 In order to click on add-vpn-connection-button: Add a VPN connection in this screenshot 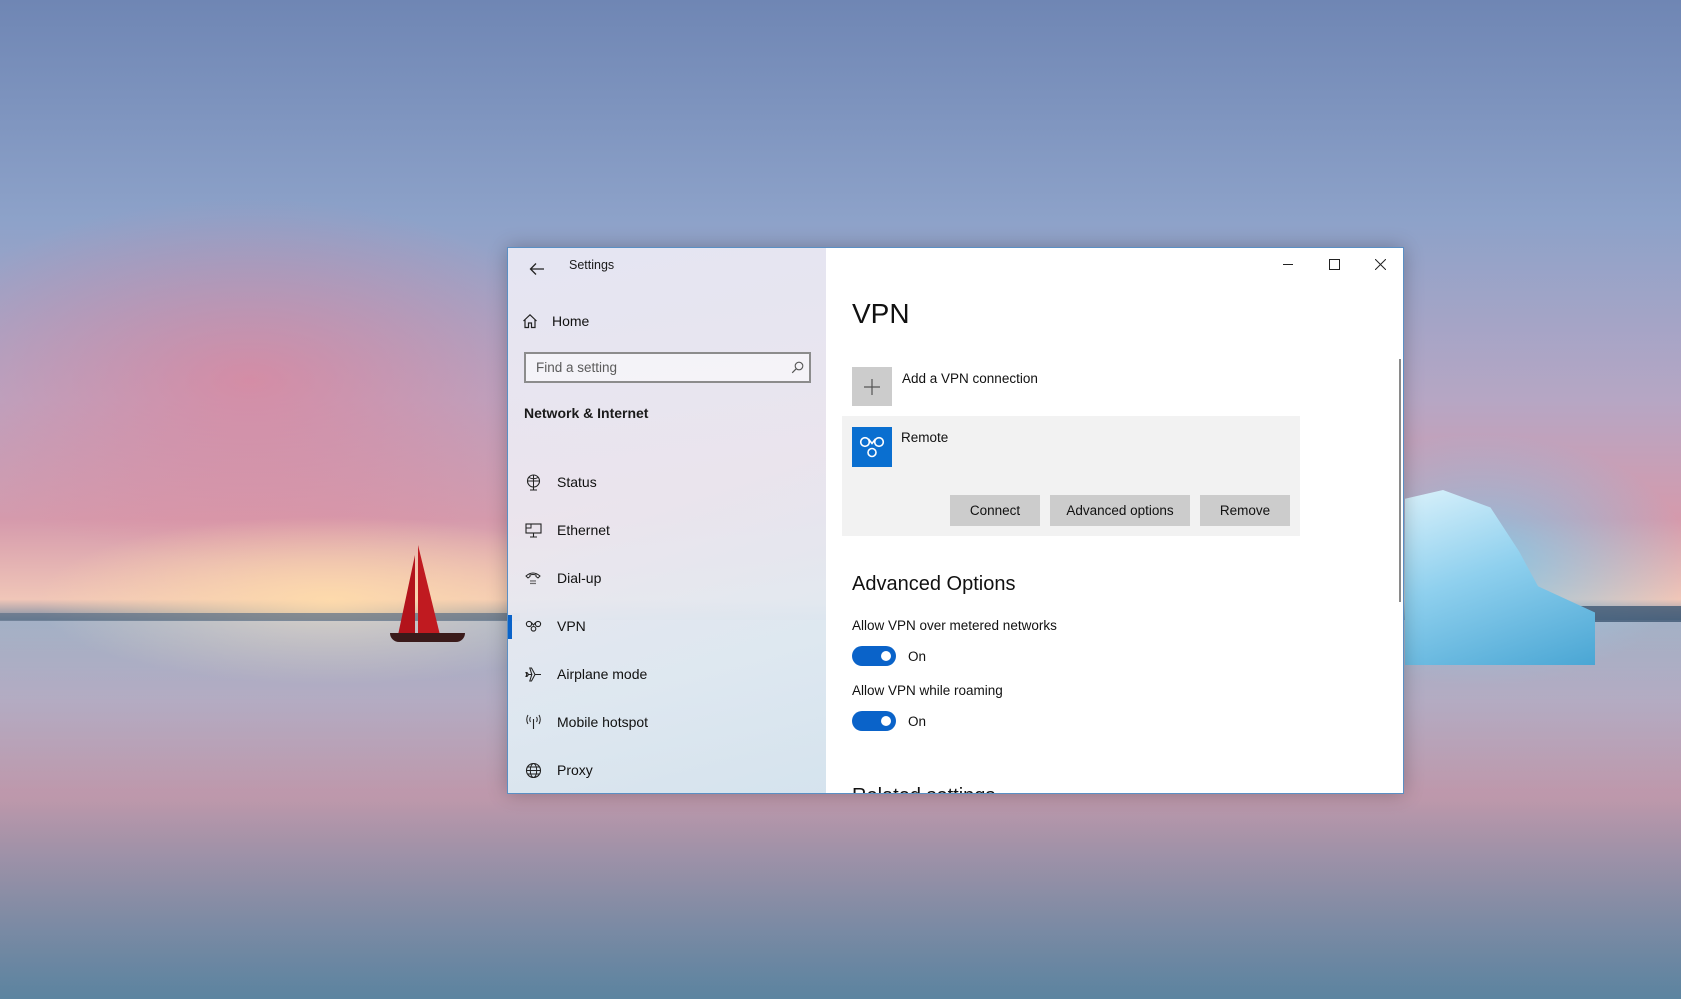, I will do `click(945, 386)`.